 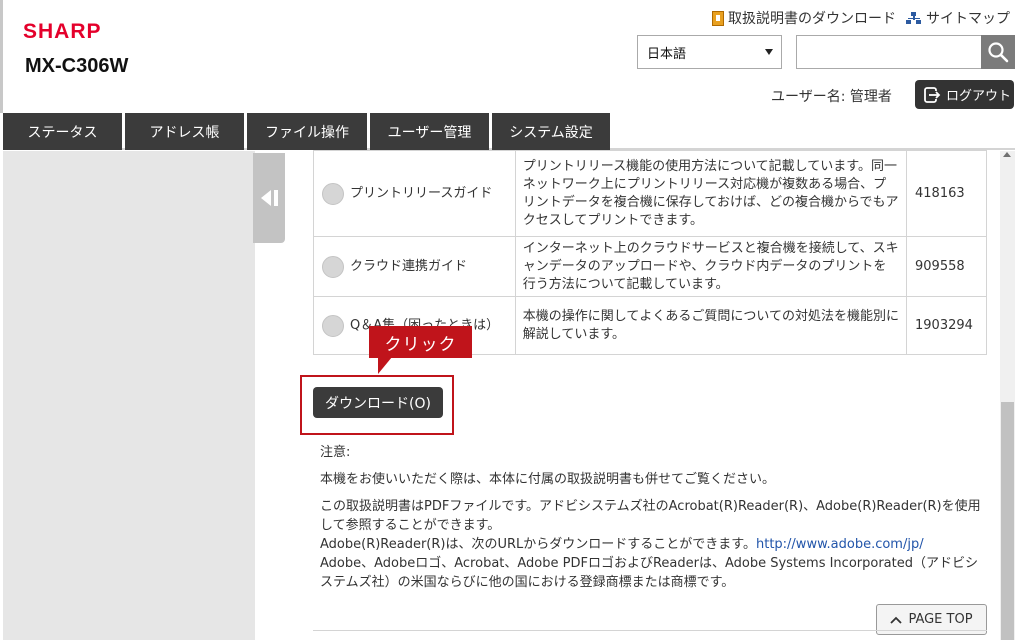 What do you see at coordinates (831, 97) in the screenshot?
I see `username-label: ユーザー名: 管理者` at bounding box center [831, 97].